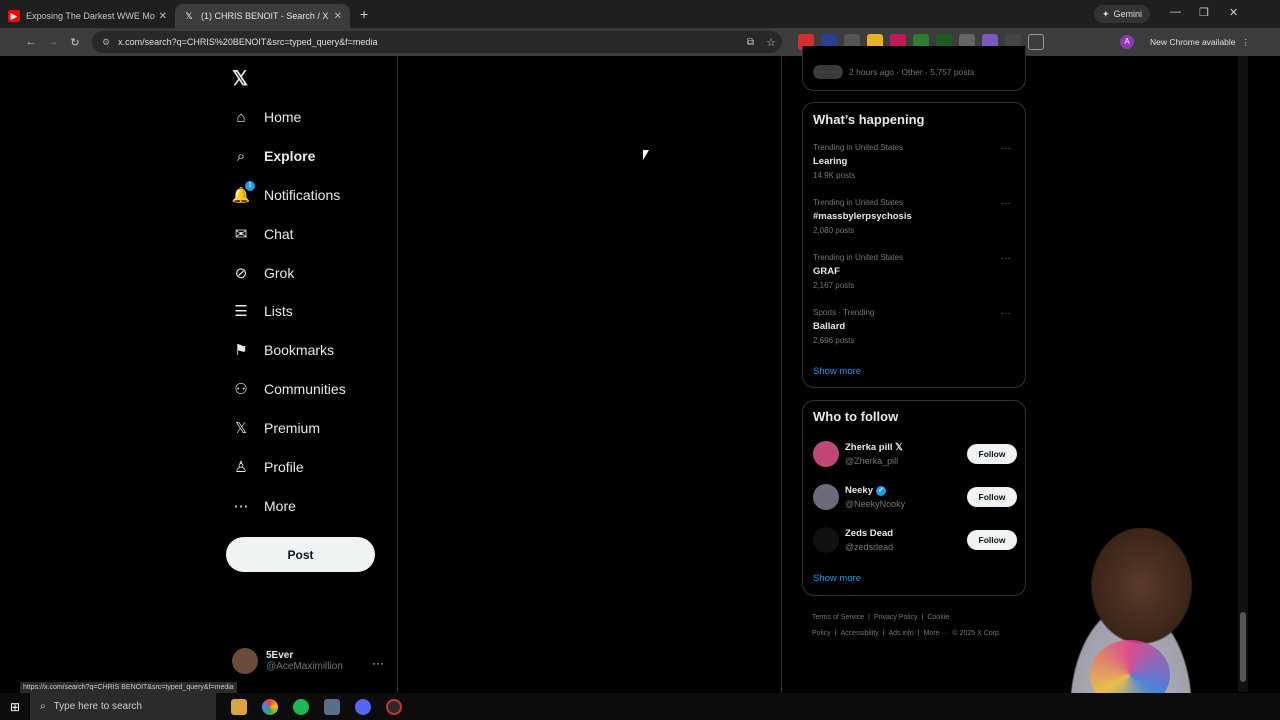 The image size is (1280, 720). What do you see at coordinates (834, 285) in the screenshot?
I see `trend-count: 2,167 posts` at bounding box center [834, 285].